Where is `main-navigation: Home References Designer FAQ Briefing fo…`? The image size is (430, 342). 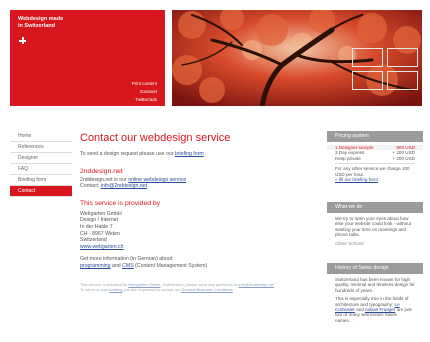 main-navigation: Home References Designer FAQ Briefing fo… is located at coordinates (41, 164).